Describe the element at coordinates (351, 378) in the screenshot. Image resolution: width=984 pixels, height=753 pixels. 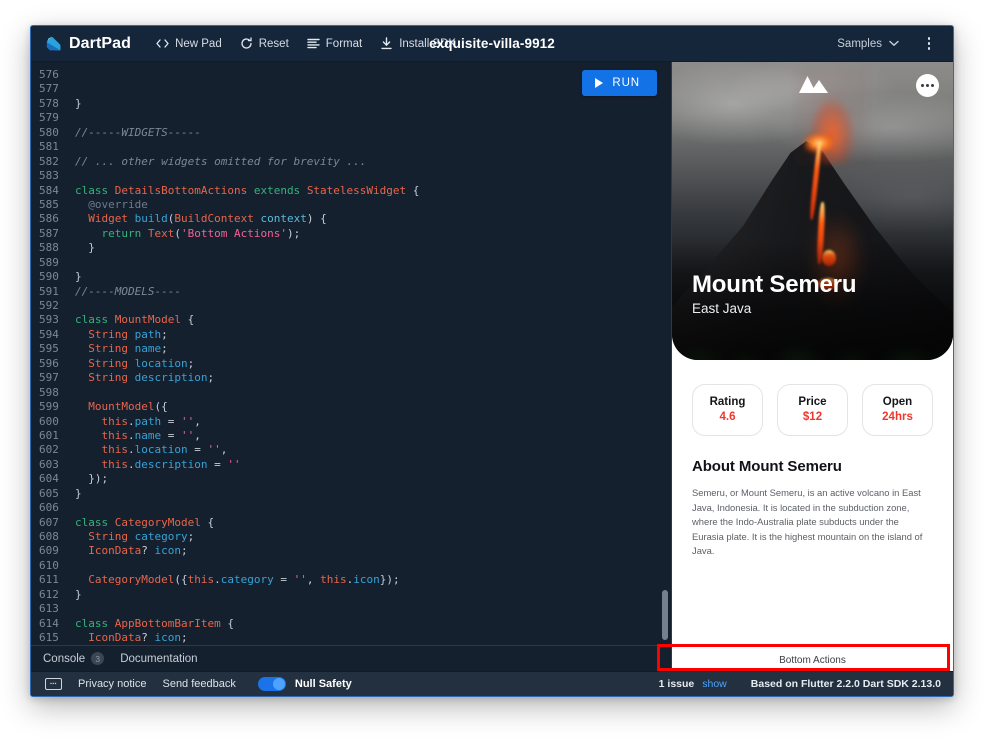
I see `code-line: 597 String description;` at that location.